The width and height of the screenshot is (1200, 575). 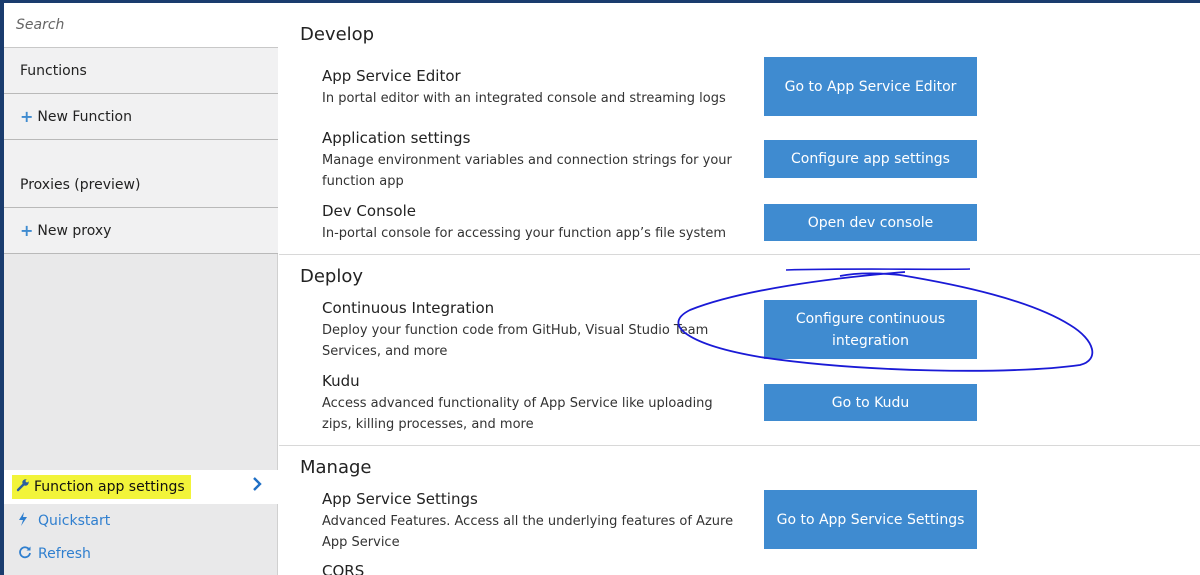 I want to click on section-title-develop: Develop, so click(x=337, y=34).